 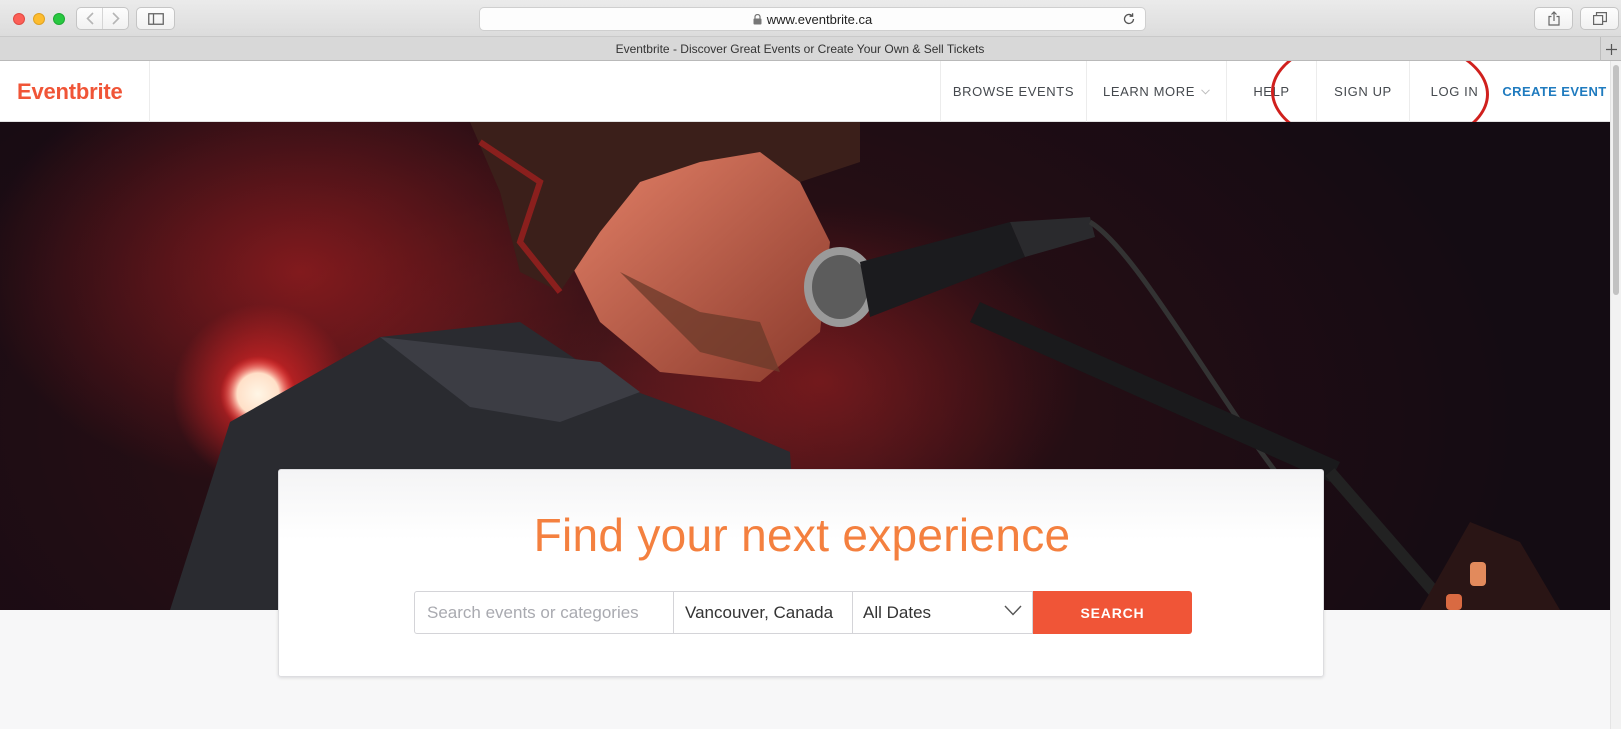 What do you see at coordinates (763, 612) in the screenshot?
I see `location-field: Vancouver, Canada` at bounding box center [763, 612].